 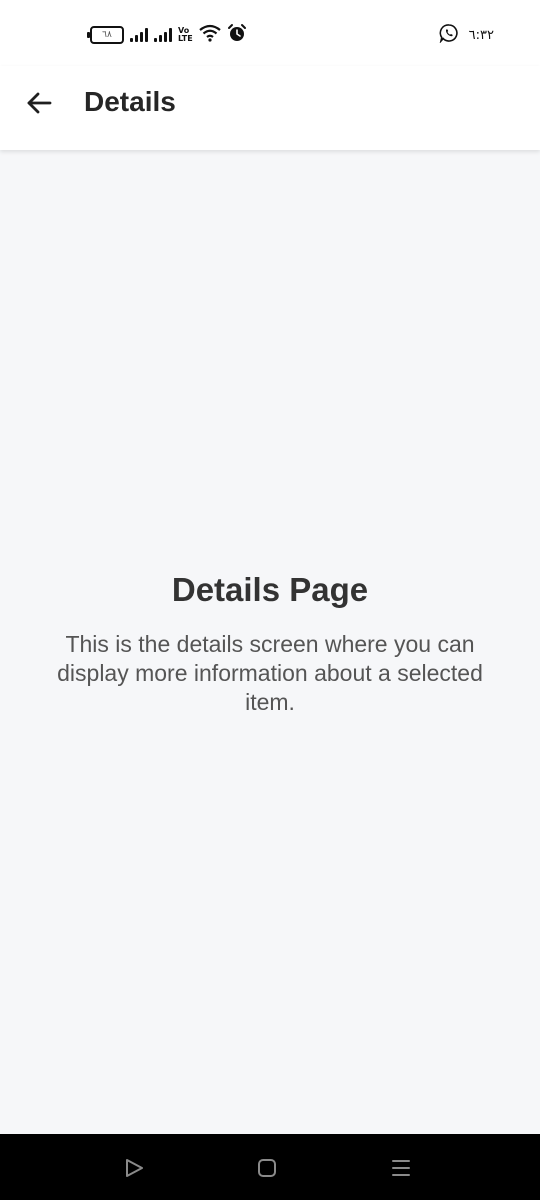 I want to click on status-icons-left: ٦٨ Vo LTE, so click(x=167, y=35).